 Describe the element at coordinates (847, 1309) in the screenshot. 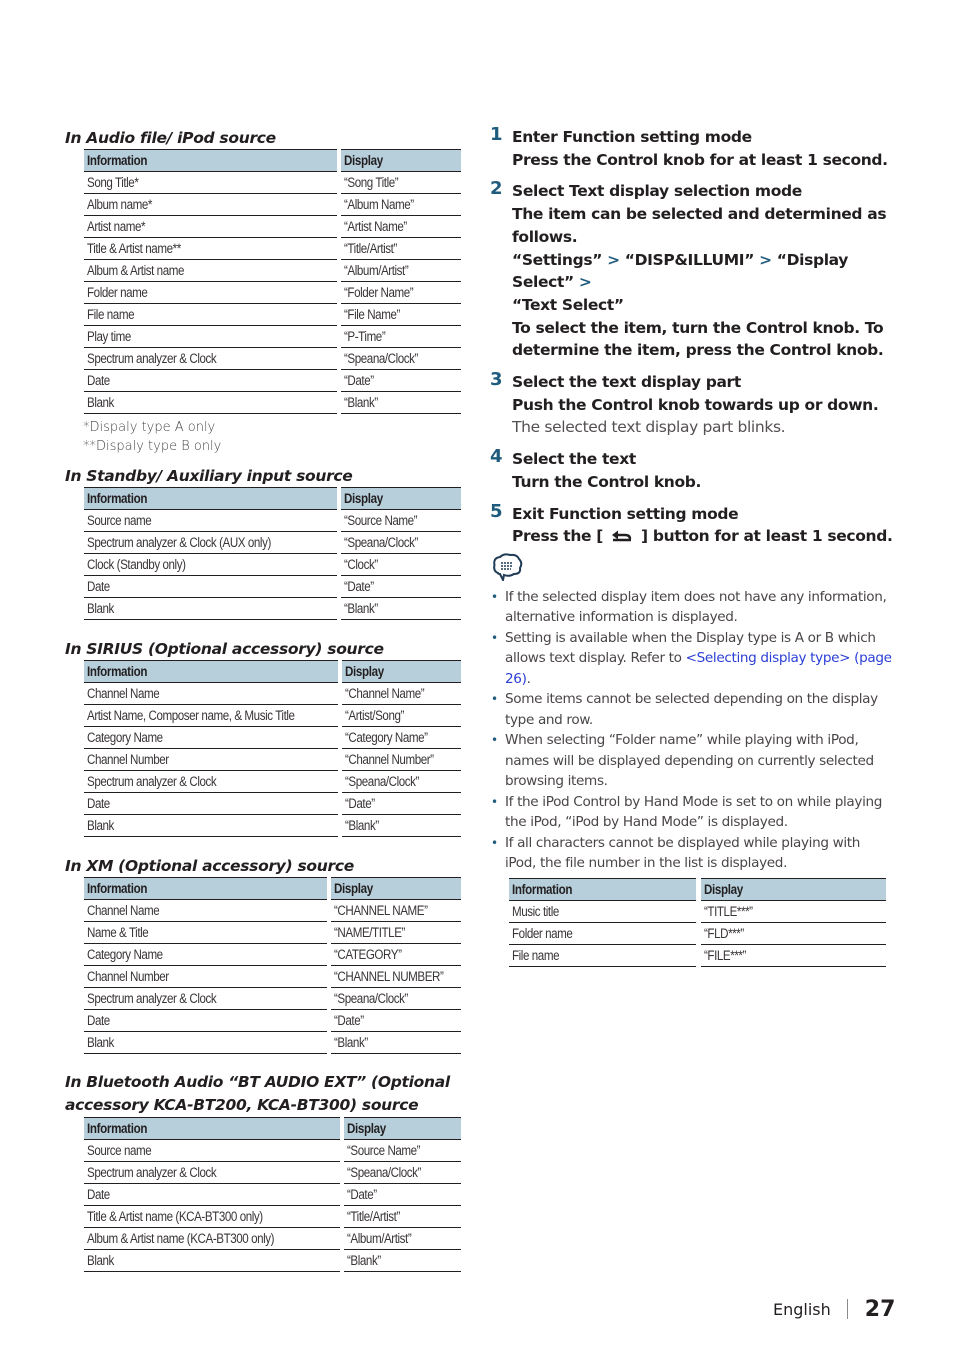

I see `footer-divider` at that location.